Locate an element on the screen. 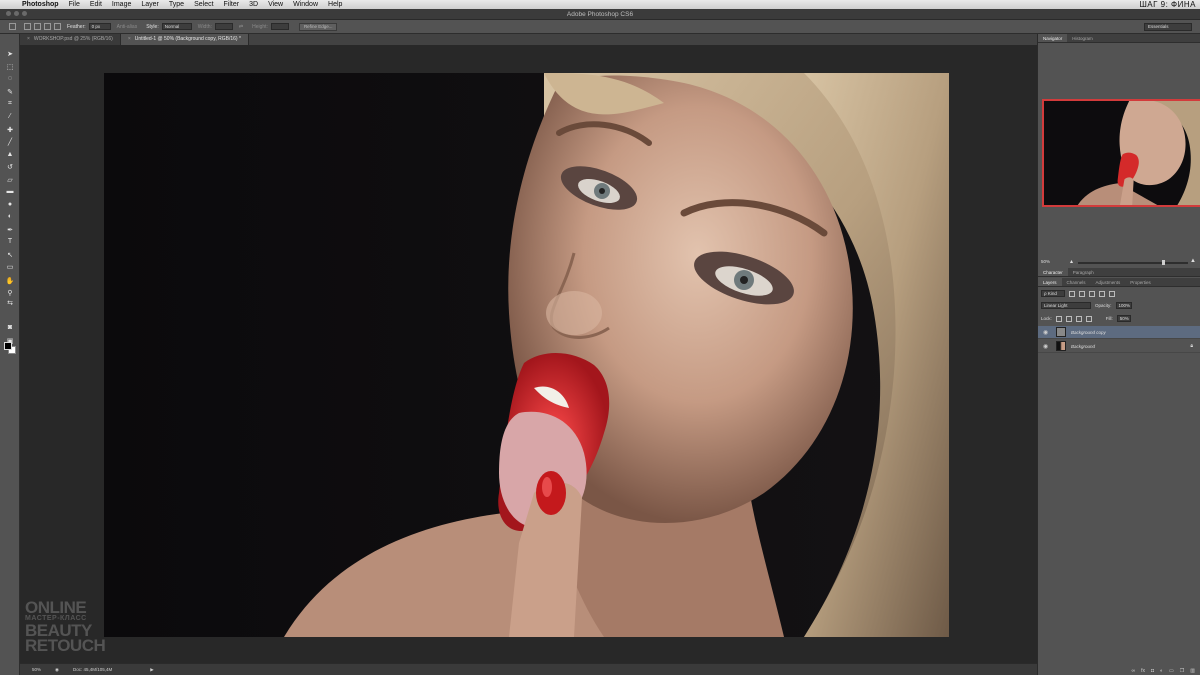 This screenshot has height=675, width=1200. style-select: Normal is located at coordinates (176, 26).